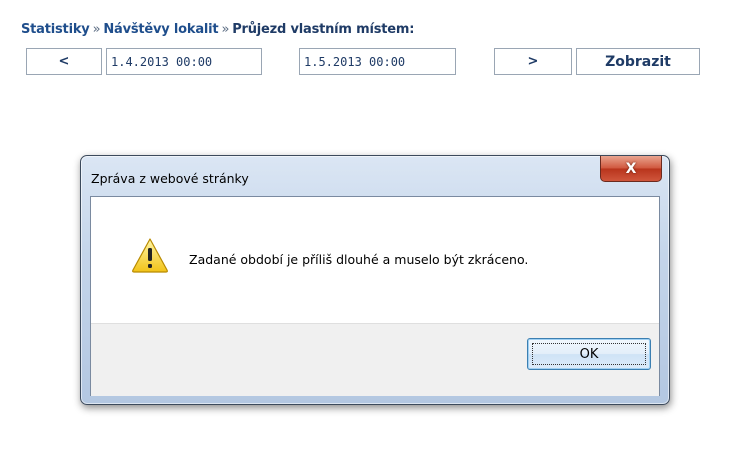 The width and height of the screenshot is (742, 462). Describe the element at coordinates (638, 61) in the screenshot. I see `show-button: Zobrazit` at that location.